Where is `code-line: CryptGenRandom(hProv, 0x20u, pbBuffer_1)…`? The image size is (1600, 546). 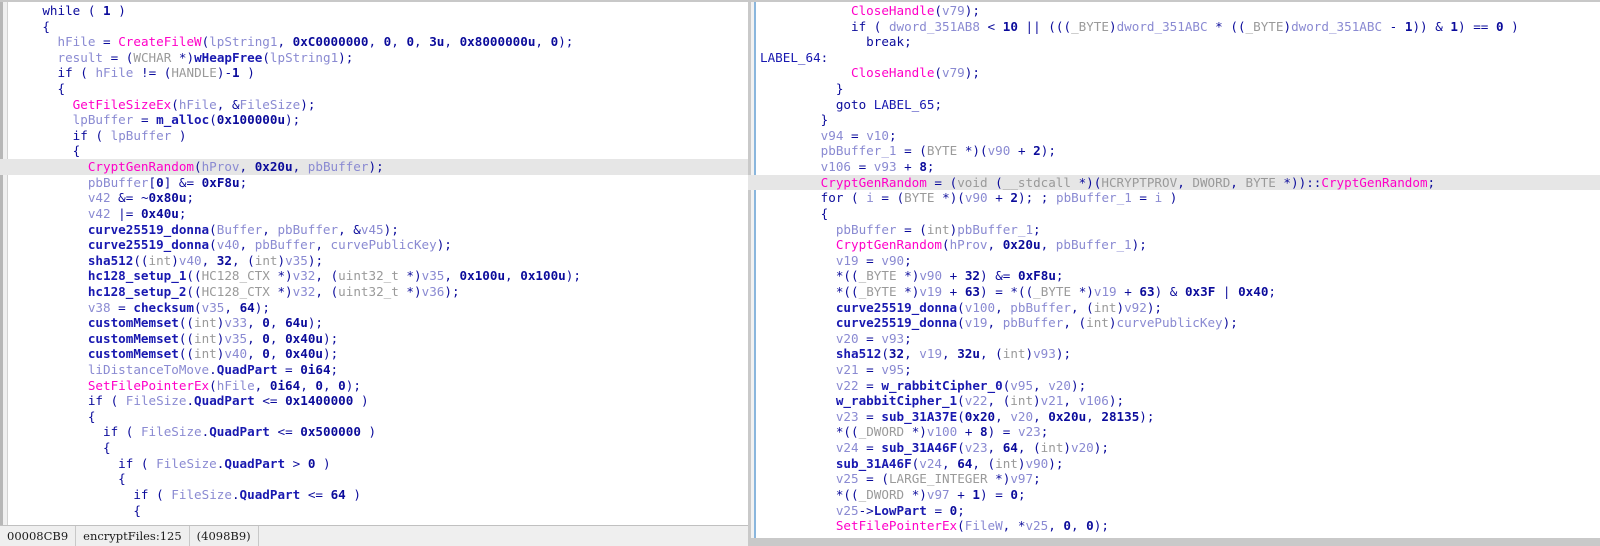 code-line: CryptGenRandom(hProv, 0x20u, pbBuffer_1)… is located at coordinates (1174, 245).